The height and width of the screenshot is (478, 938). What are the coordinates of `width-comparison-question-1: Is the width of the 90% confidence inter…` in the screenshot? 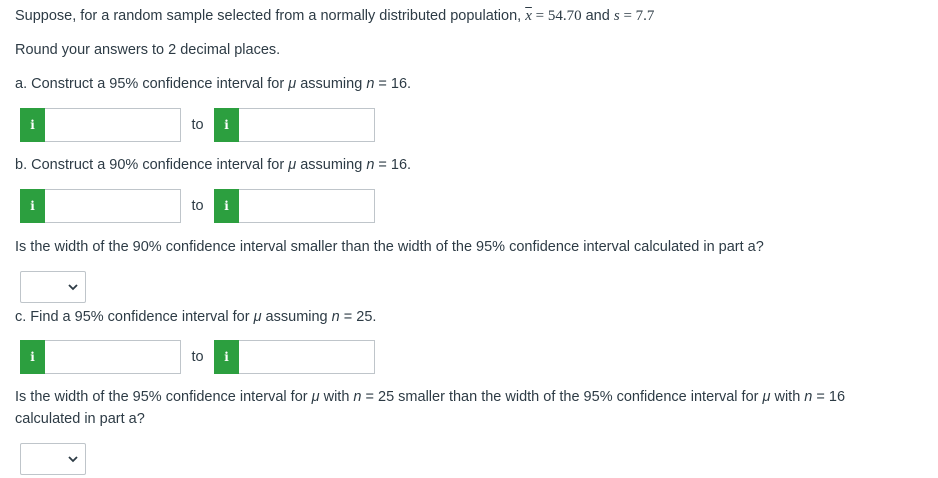 It's located at (389, 247).